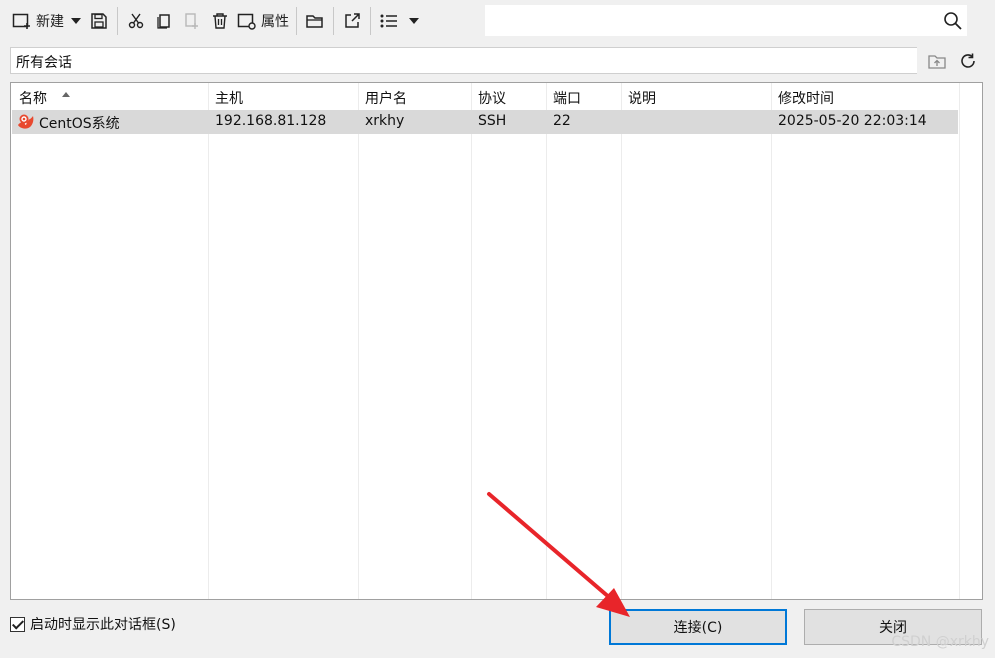 This screenshot has height=658, width=995. I want to click on column-header-port: 端口, so click(583, 96).